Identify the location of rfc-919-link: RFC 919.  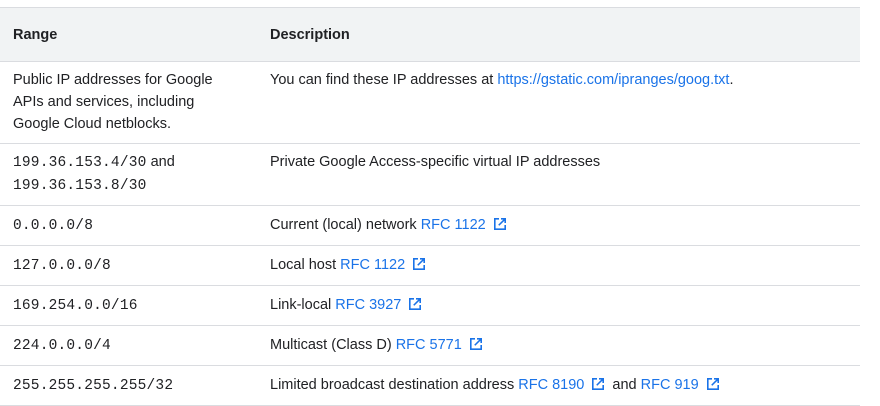
(670, 385).